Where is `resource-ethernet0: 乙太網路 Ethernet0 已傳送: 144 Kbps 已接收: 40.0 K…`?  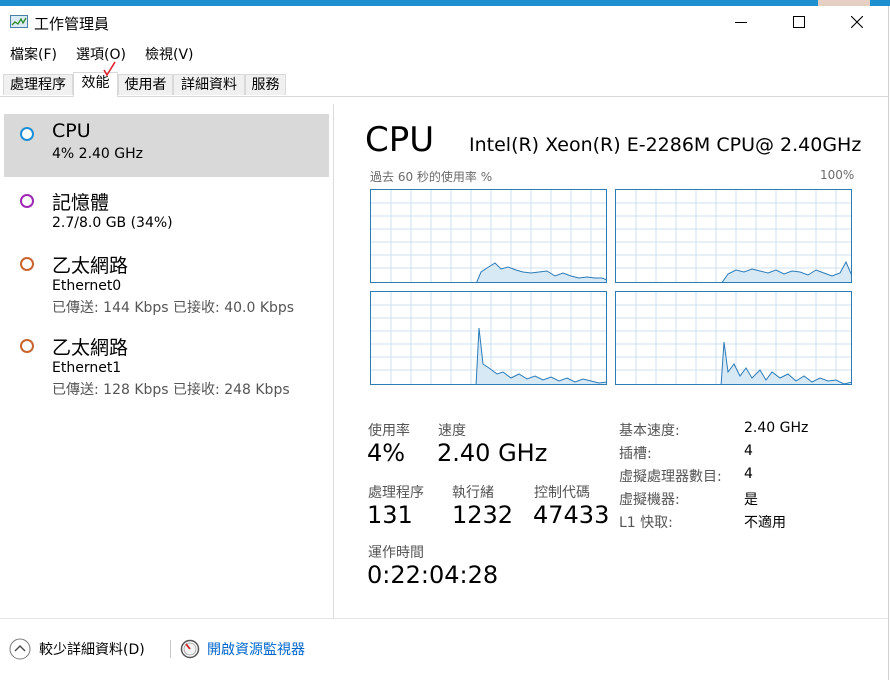
resource-ethernet0: 乙太網路 Ethernet0 已傳送: 144 Kbps 已接收: 40.0 K… is located at coordinates (166, 280).